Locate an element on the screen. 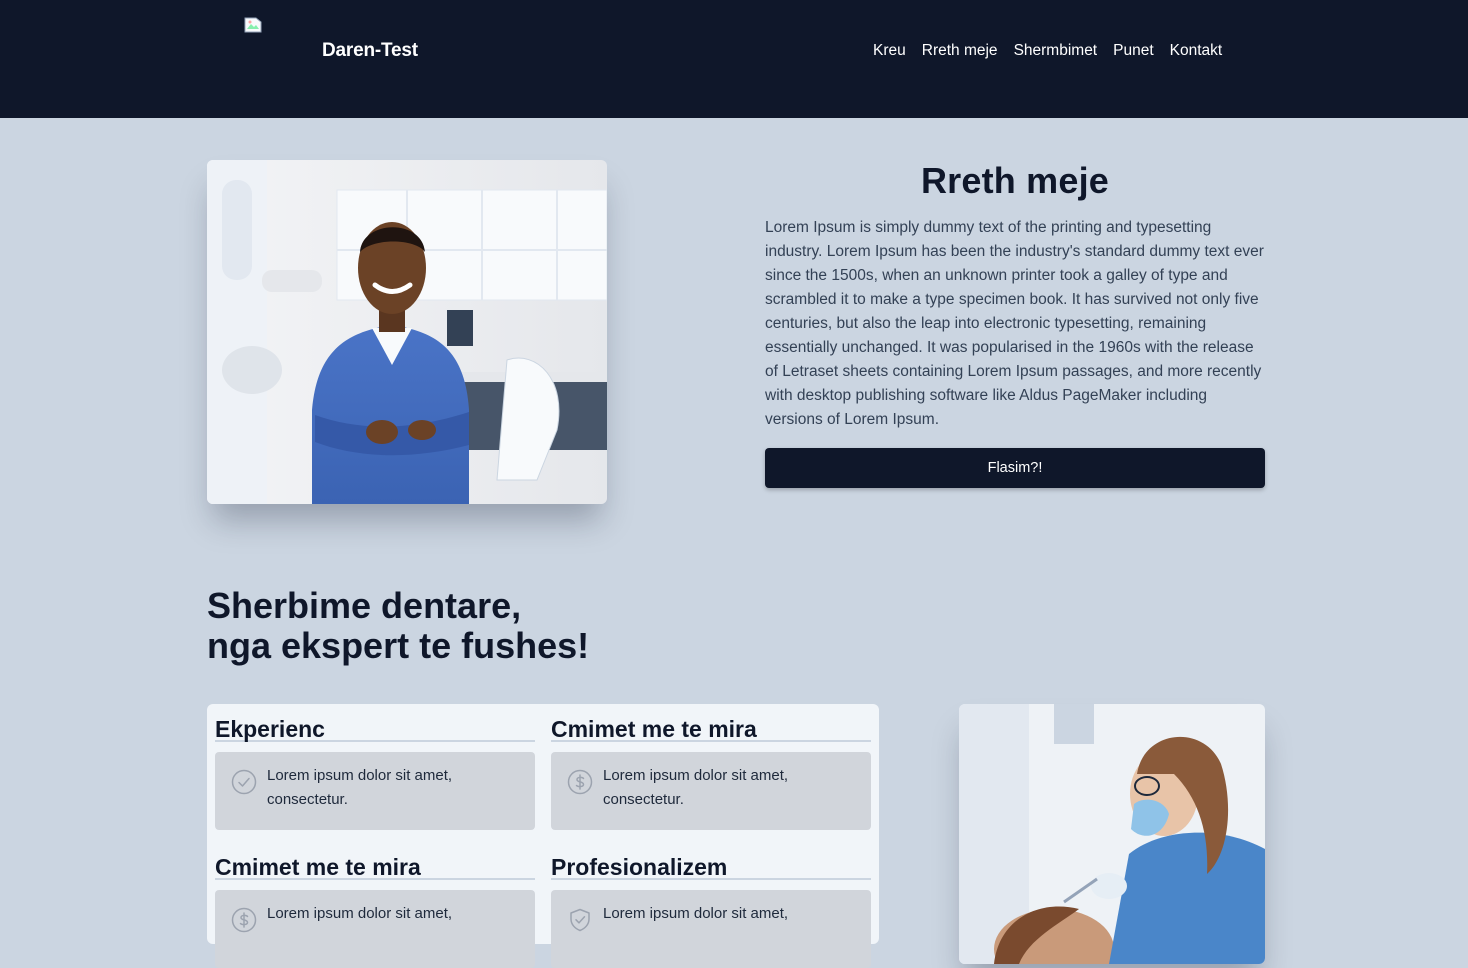 The height and width of the screenshot is (968, 1468). flasim-button: Flasim?! is located at coordinates (1015, 468).